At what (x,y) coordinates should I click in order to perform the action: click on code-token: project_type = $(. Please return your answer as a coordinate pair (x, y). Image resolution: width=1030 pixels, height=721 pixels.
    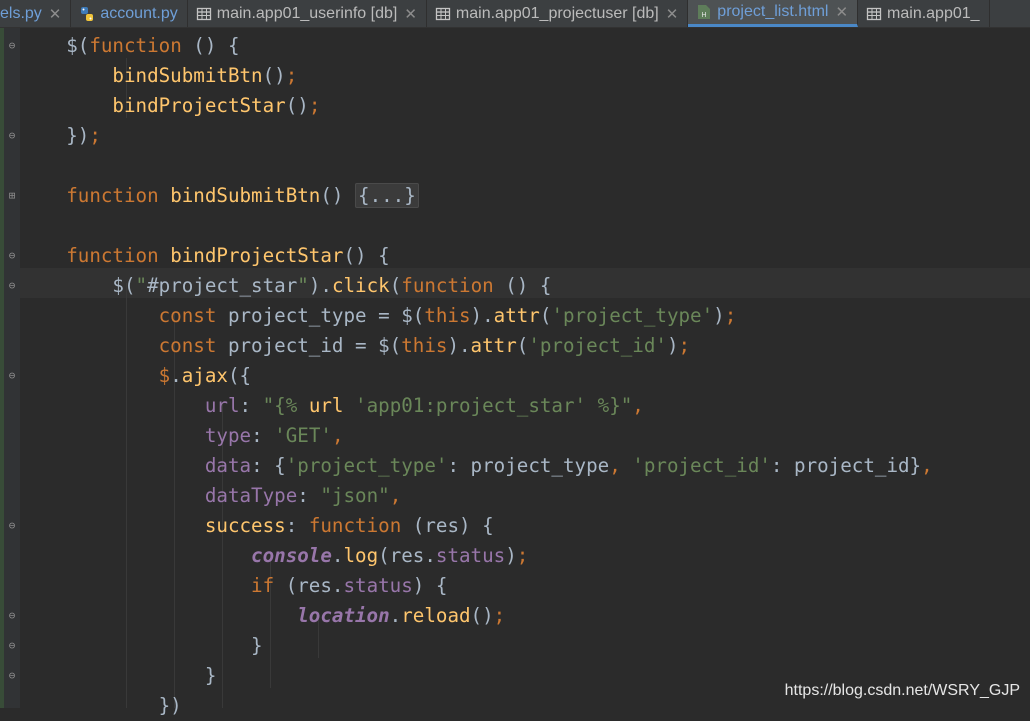
    Looking at the image, I should click on (326, 315).